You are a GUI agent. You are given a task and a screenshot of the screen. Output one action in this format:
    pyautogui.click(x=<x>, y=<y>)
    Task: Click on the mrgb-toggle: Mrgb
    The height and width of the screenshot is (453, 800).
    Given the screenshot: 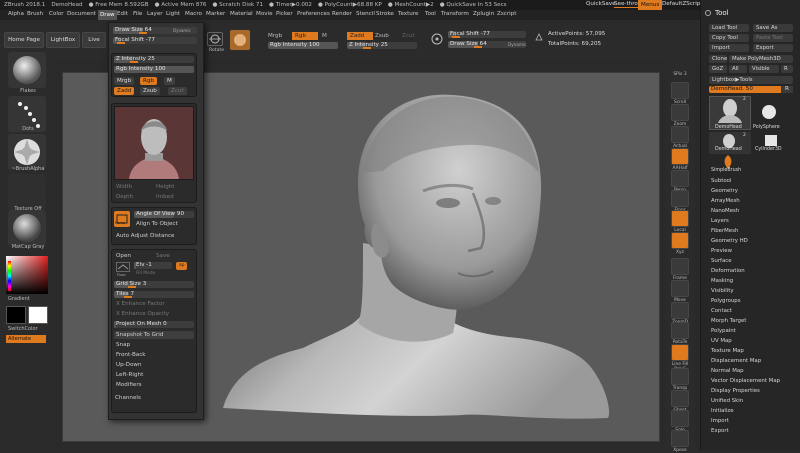 What is the action you would take?
    pyautogui.click(x=275, y=36)
    